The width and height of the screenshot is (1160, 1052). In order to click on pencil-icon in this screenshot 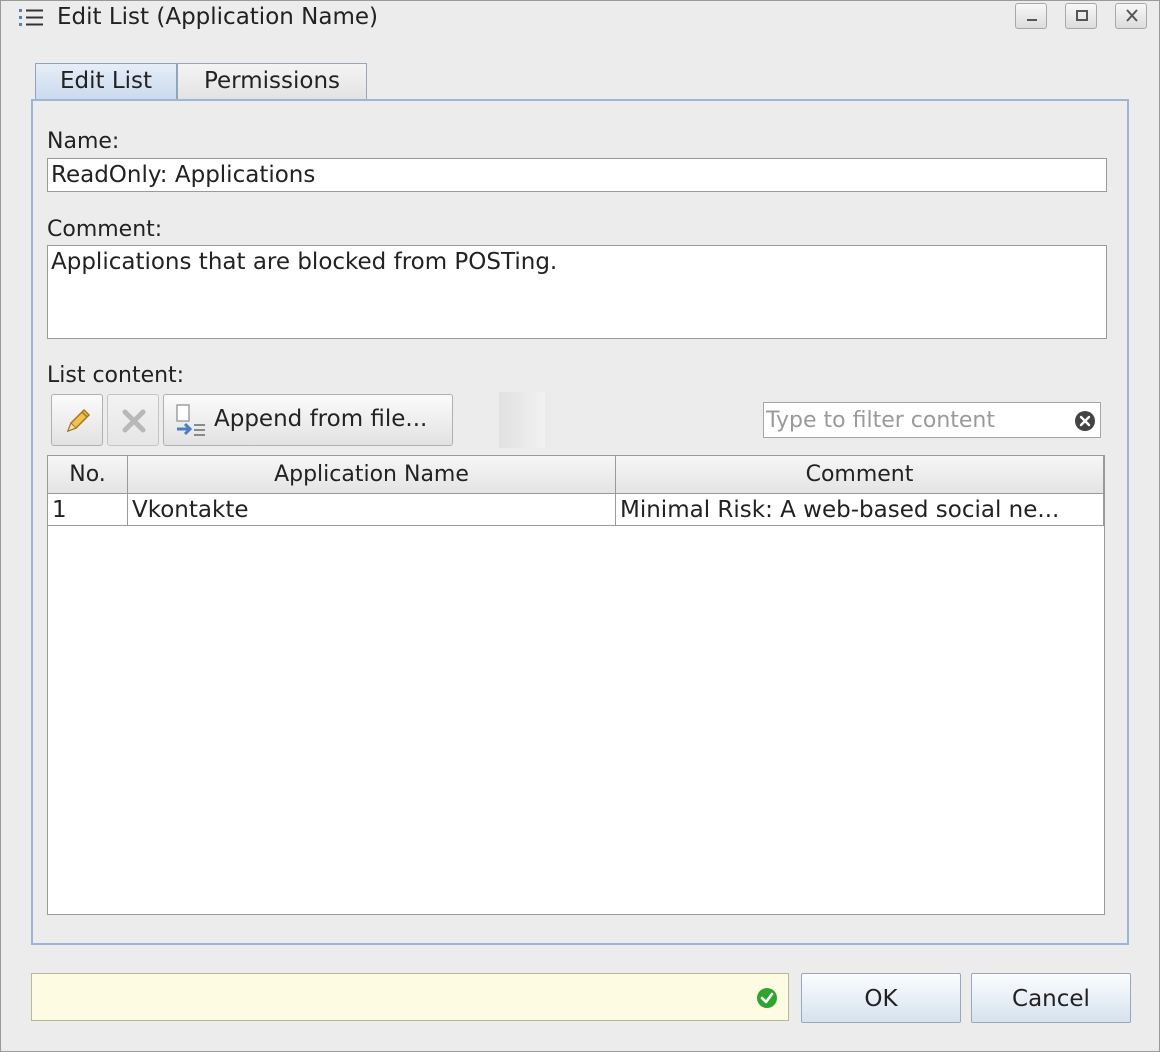, I will do `click(78, 420)`.